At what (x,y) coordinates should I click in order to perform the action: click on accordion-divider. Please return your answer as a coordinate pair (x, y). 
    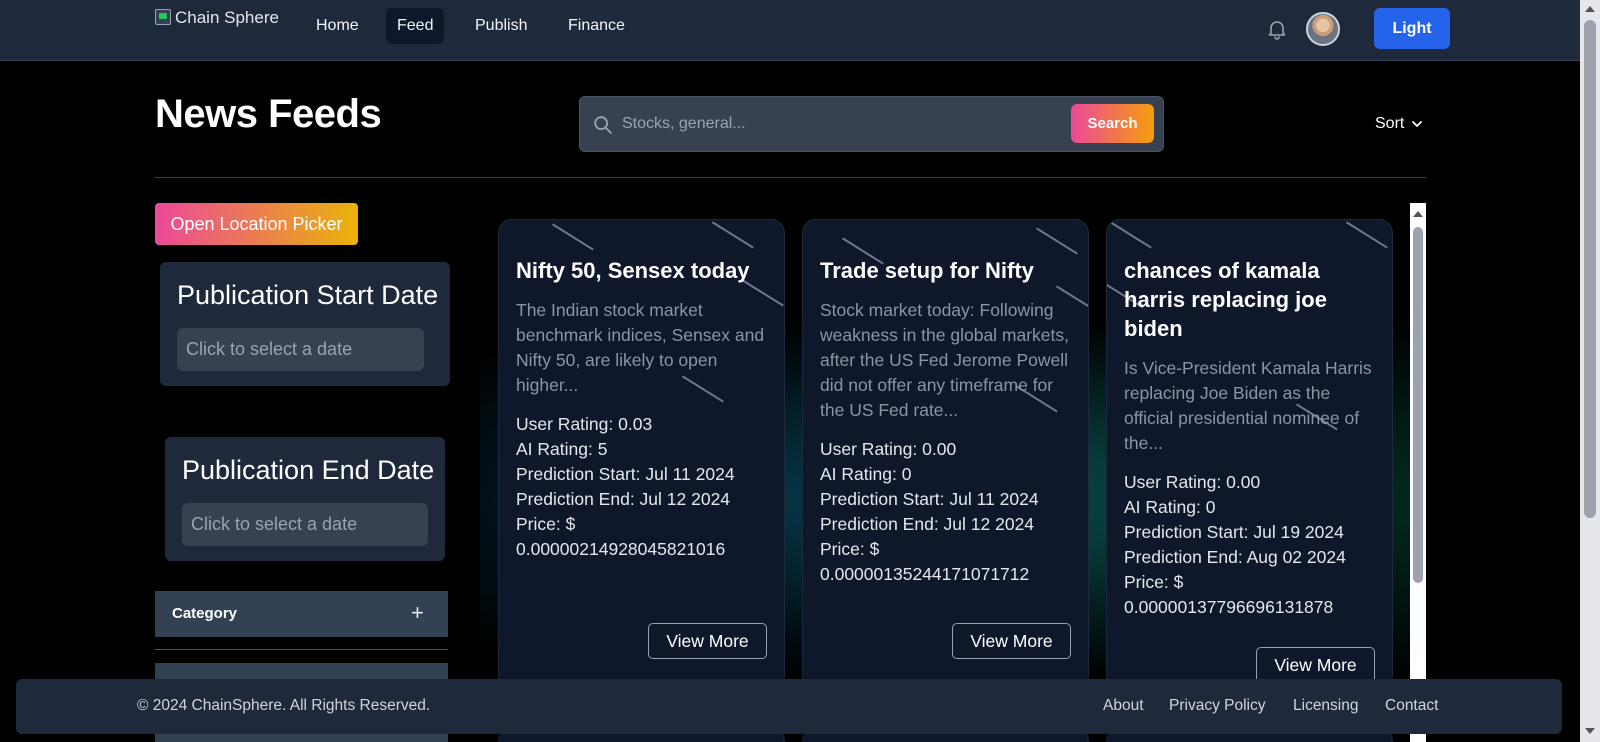
    Looking at the image, I should click on (301, 649).